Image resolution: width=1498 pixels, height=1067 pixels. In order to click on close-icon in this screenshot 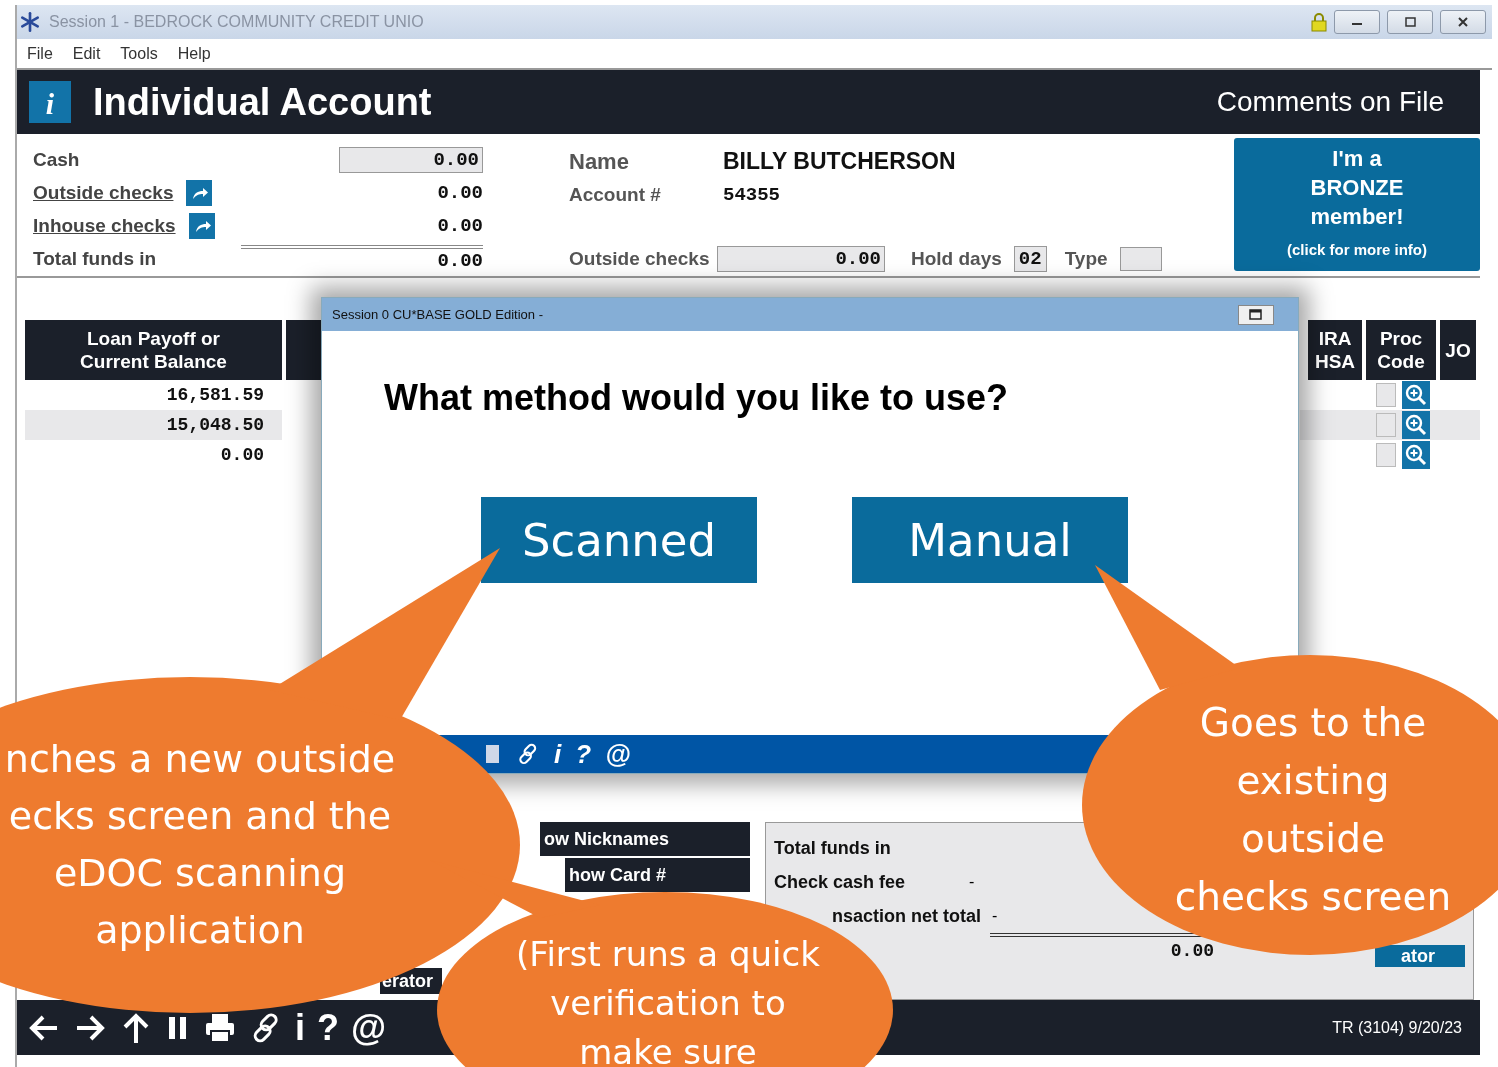, I will do `click(1463, 22)`.